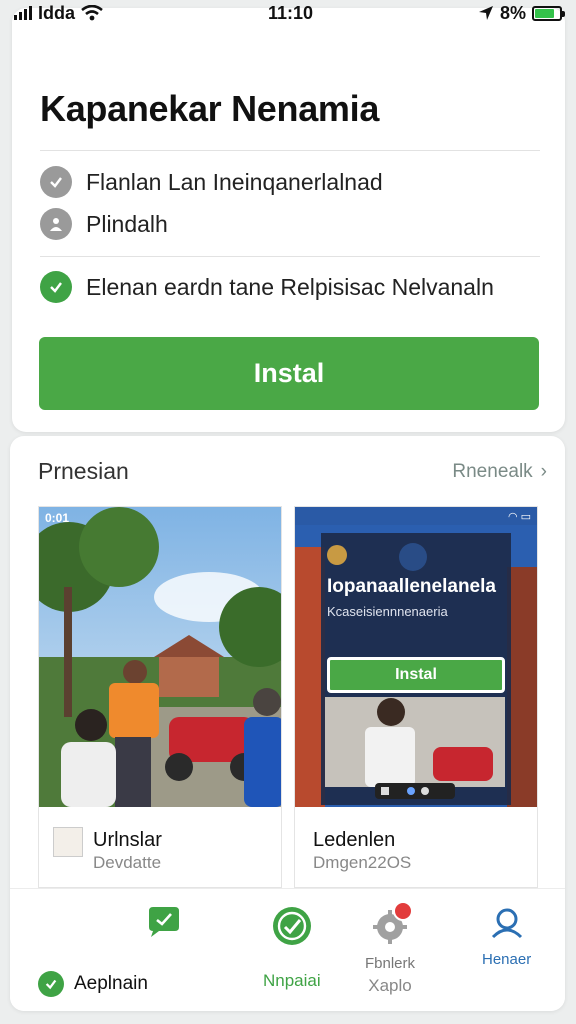 The width and height of the screenshot is (576, 1024). I want to click on overlay-subtitle: Kcaseisiennnenaeria, so click(387, 611).